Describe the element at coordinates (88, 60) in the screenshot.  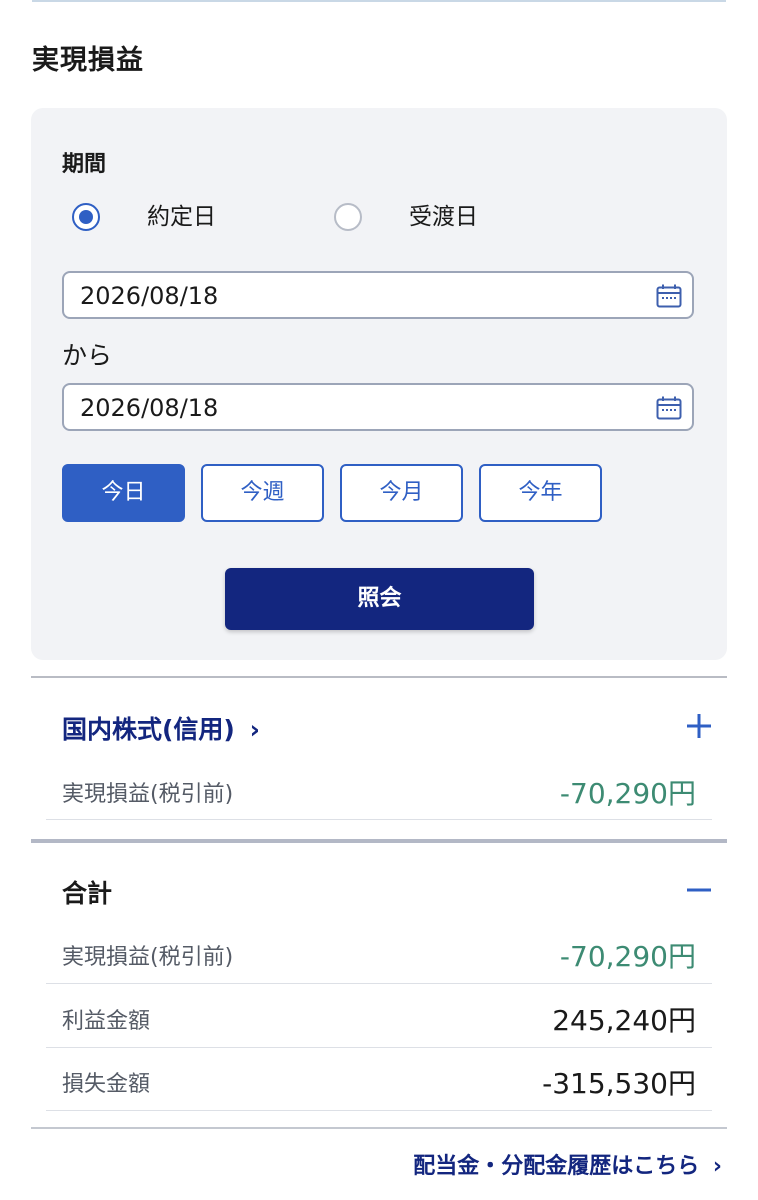
I see `page-title: 実現損益` at that location.